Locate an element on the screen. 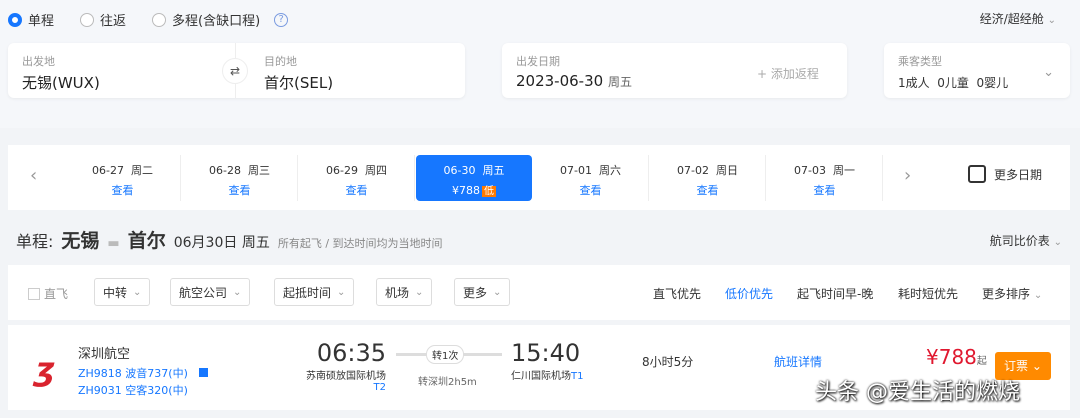 The width and height of the screenshot is (1080, 418). to-label: 目的地 is located at coordinates (280, 61).